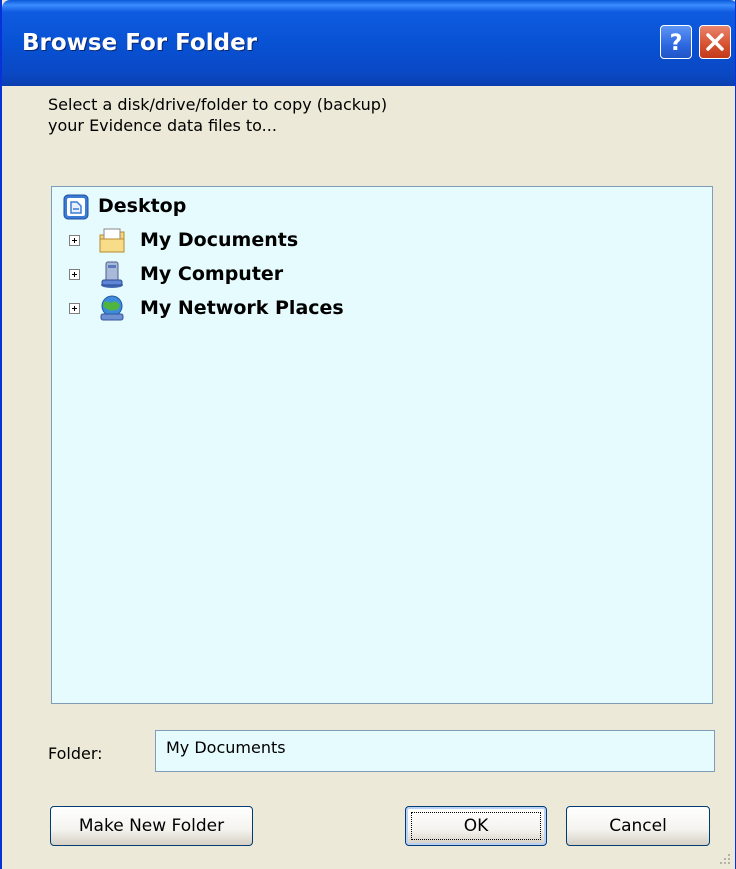 The image size is (736, 869). Describe the element at coordinates (435, 751) in the screenshot. I see `folder-input: My Documents` at that location.